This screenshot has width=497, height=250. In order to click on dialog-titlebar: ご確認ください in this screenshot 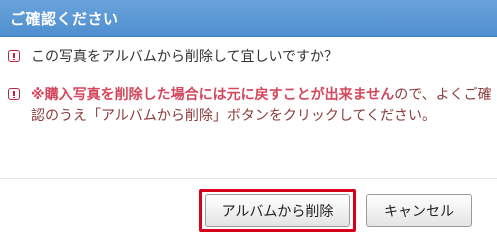, I will do `click(248, 18)`.